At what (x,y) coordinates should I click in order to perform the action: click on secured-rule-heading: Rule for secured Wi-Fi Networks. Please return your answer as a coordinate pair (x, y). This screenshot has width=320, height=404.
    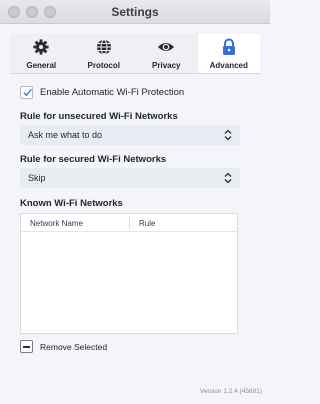
    Looking at the image, I should click on (93, 159).